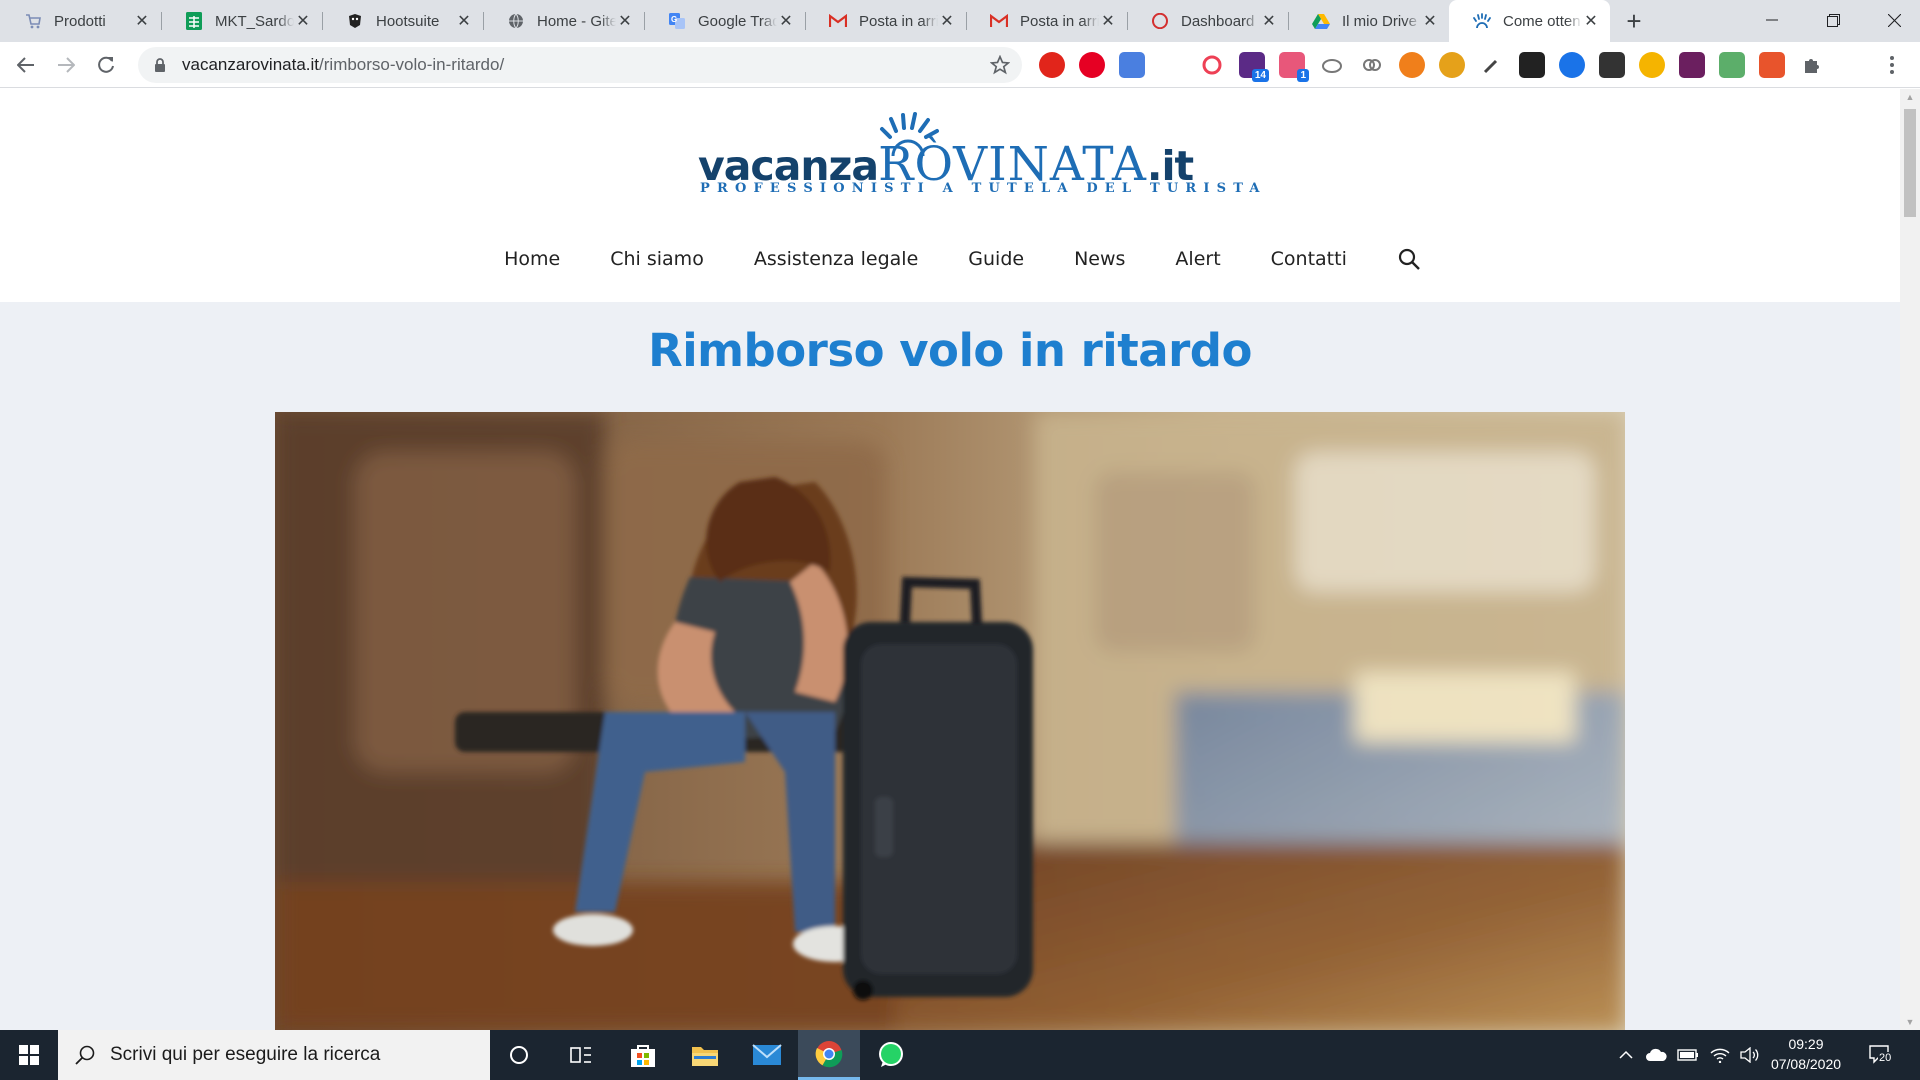 The height and width of the screenshot is (1080, 1920). I want to click on taskbar-search-box: Scrivi qui per eseguire la ricerca, so click(274, 1055).